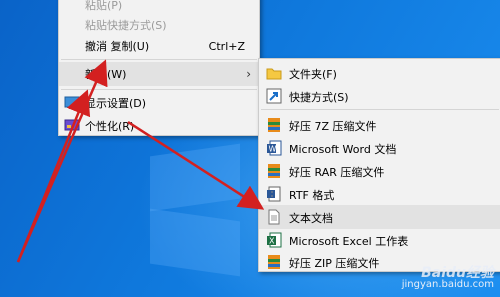  What do you see at coordinates (274, 194) in the screenshot?
I see `rtf-doc-icon` at bounding box center [274, 194].